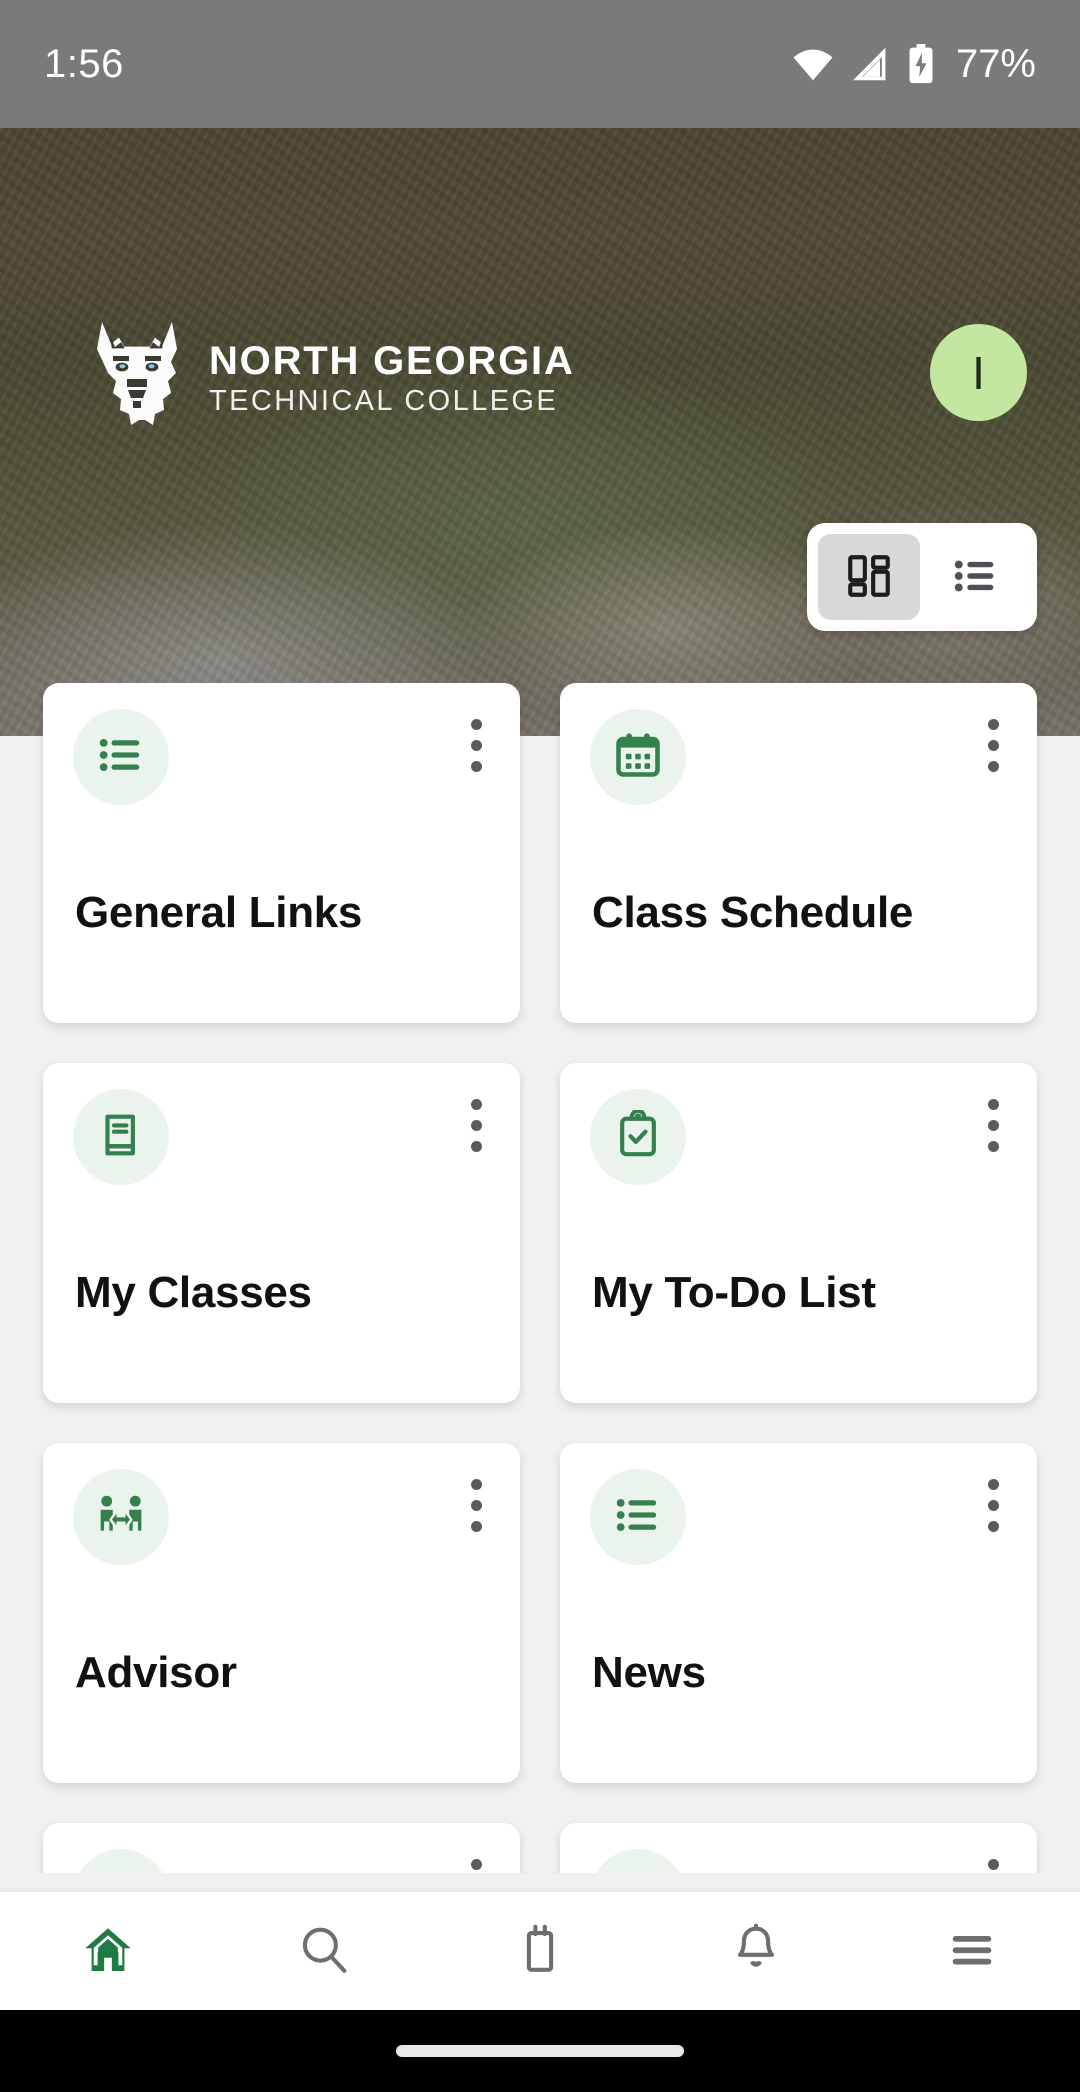  I want to click on avatar-initial: I, so click(978, 372).